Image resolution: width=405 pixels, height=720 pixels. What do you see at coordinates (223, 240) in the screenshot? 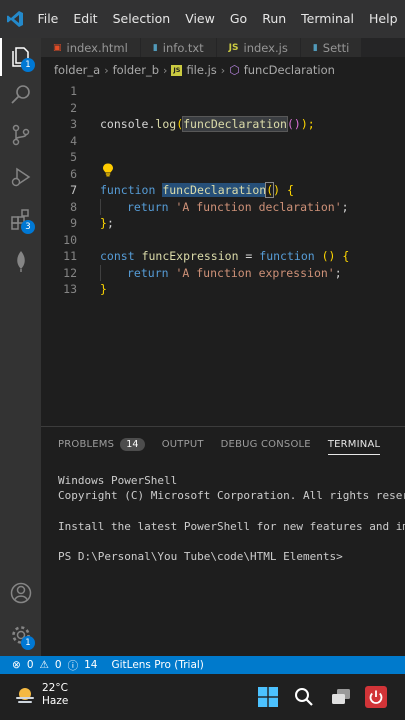
I see `code-line: 10` at bounding box center [223, 240].